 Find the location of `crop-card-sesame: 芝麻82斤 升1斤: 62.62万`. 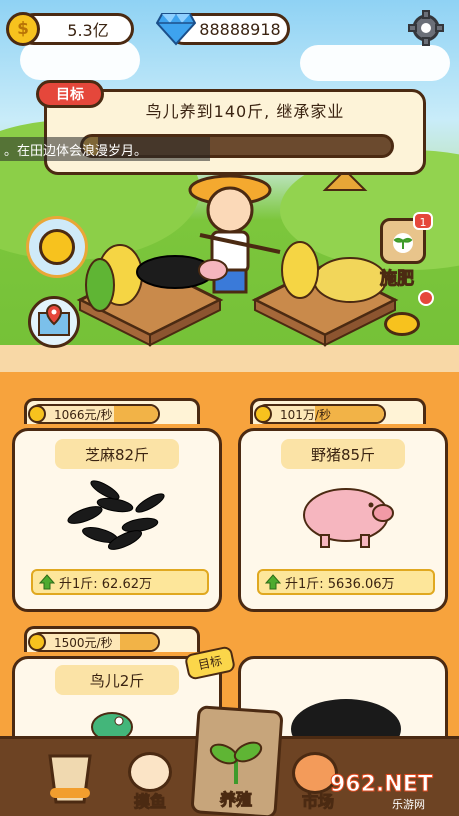

crop-card-sesame: 芝麻82斤 升1斤: 62.62万 is located at coordinates (117, 520).